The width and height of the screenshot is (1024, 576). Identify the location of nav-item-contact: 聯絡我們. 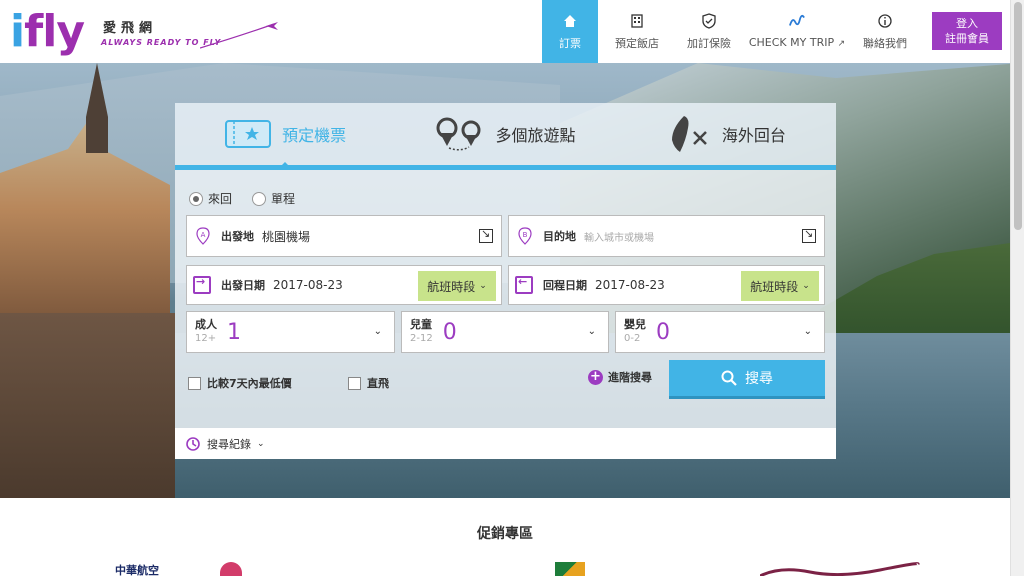
(885, 31).